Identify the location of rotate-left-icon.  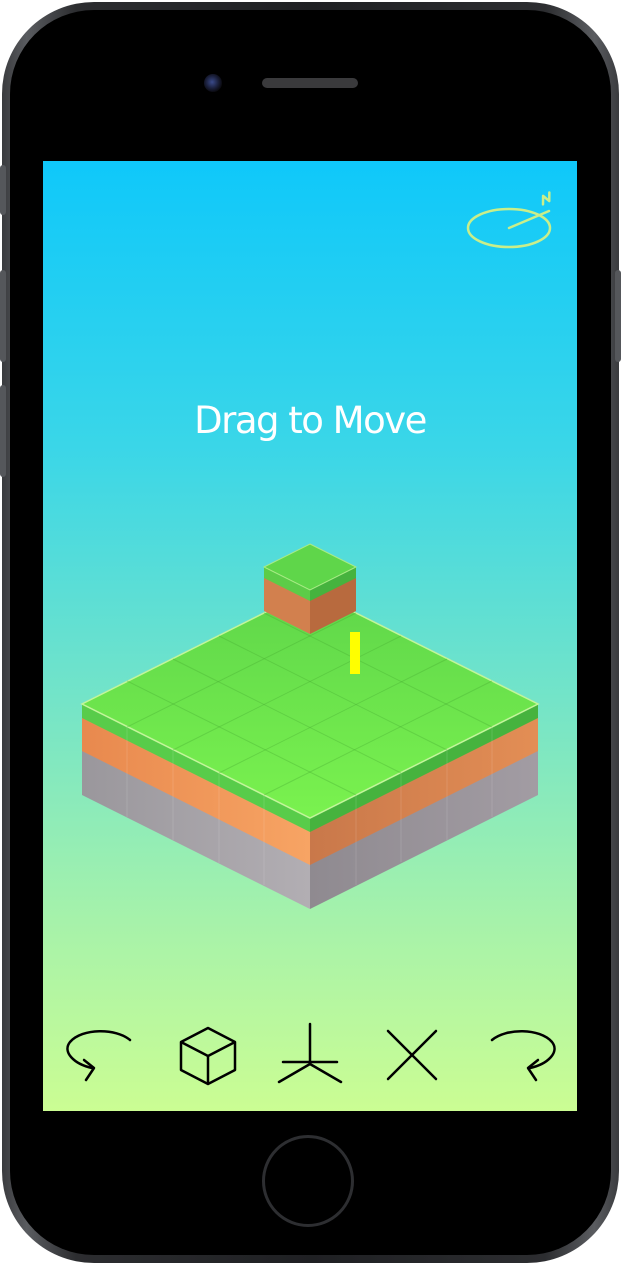
(99, 1056).